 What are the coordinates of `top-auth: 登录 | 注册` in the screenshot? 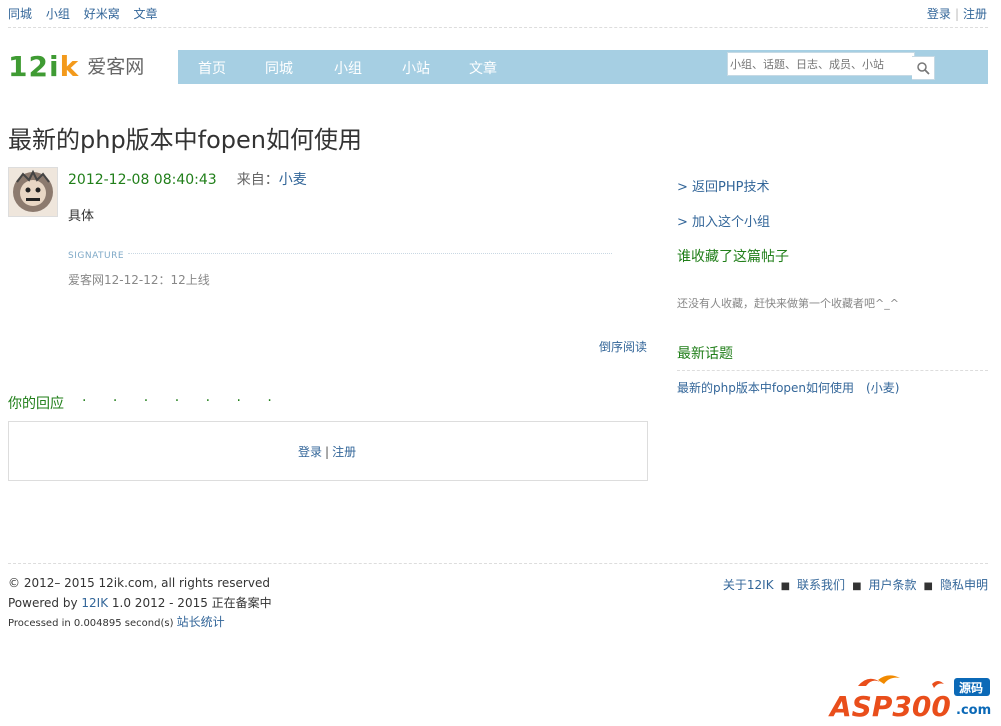 It's located at (957, 13).